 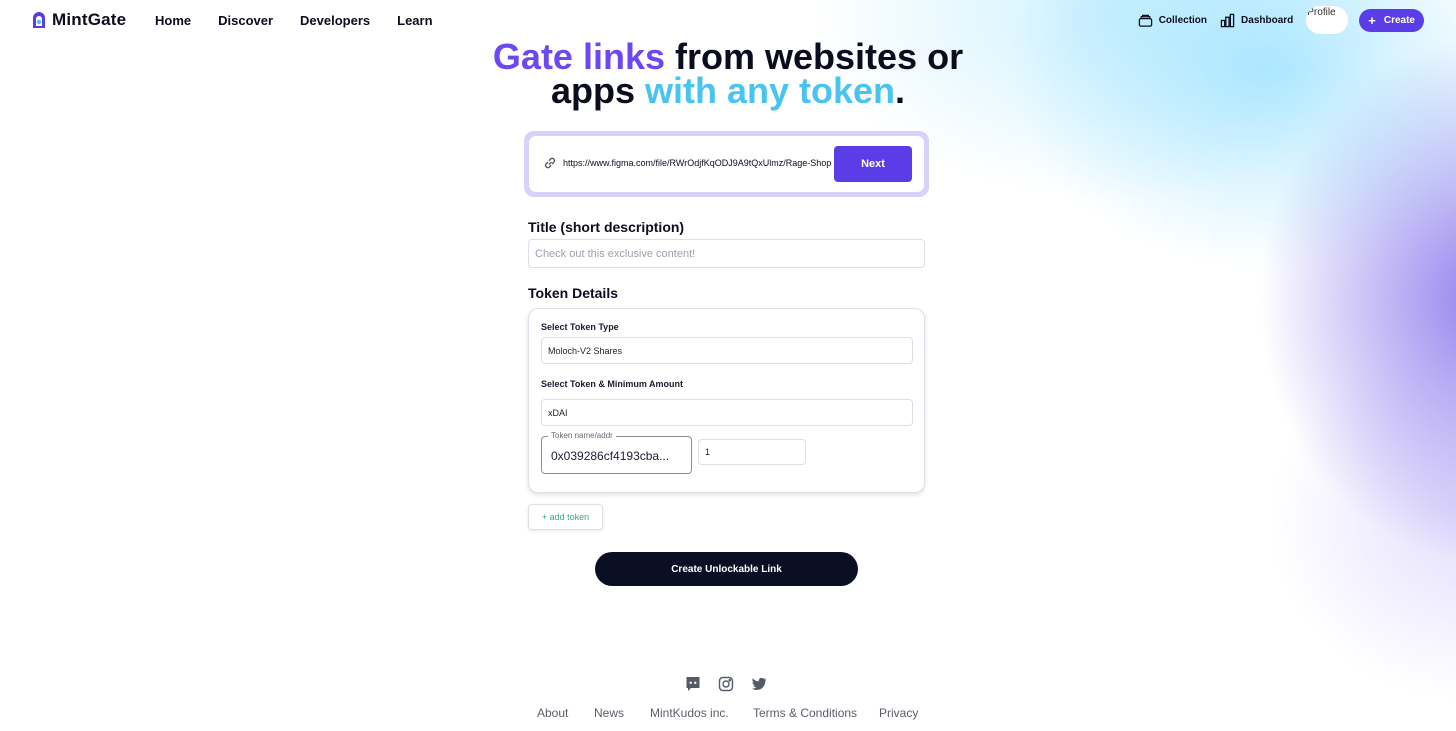 I want to click on title-label: Title (short description), so click(x=606, y=227).